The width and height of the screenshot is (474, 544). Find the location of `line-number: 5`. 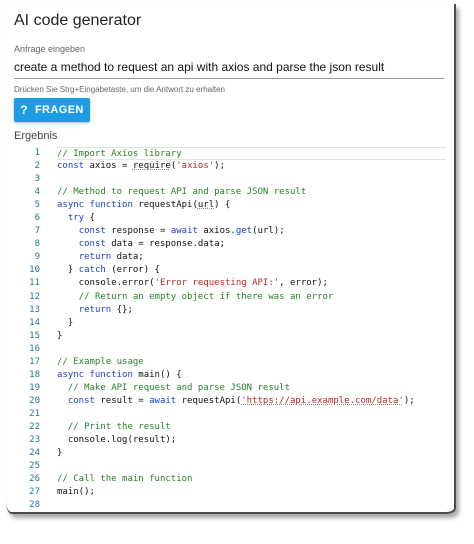

line-number: 5 is located at coordinates (37, 205).